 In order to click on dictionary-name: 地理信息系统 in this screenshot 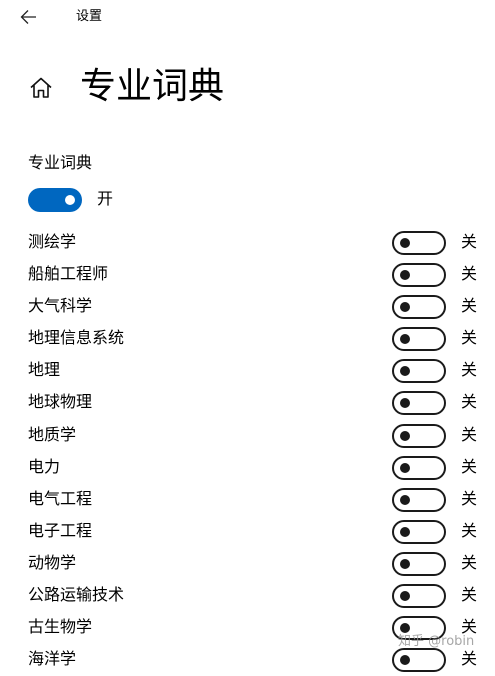, I will do `click(76, 338)`.